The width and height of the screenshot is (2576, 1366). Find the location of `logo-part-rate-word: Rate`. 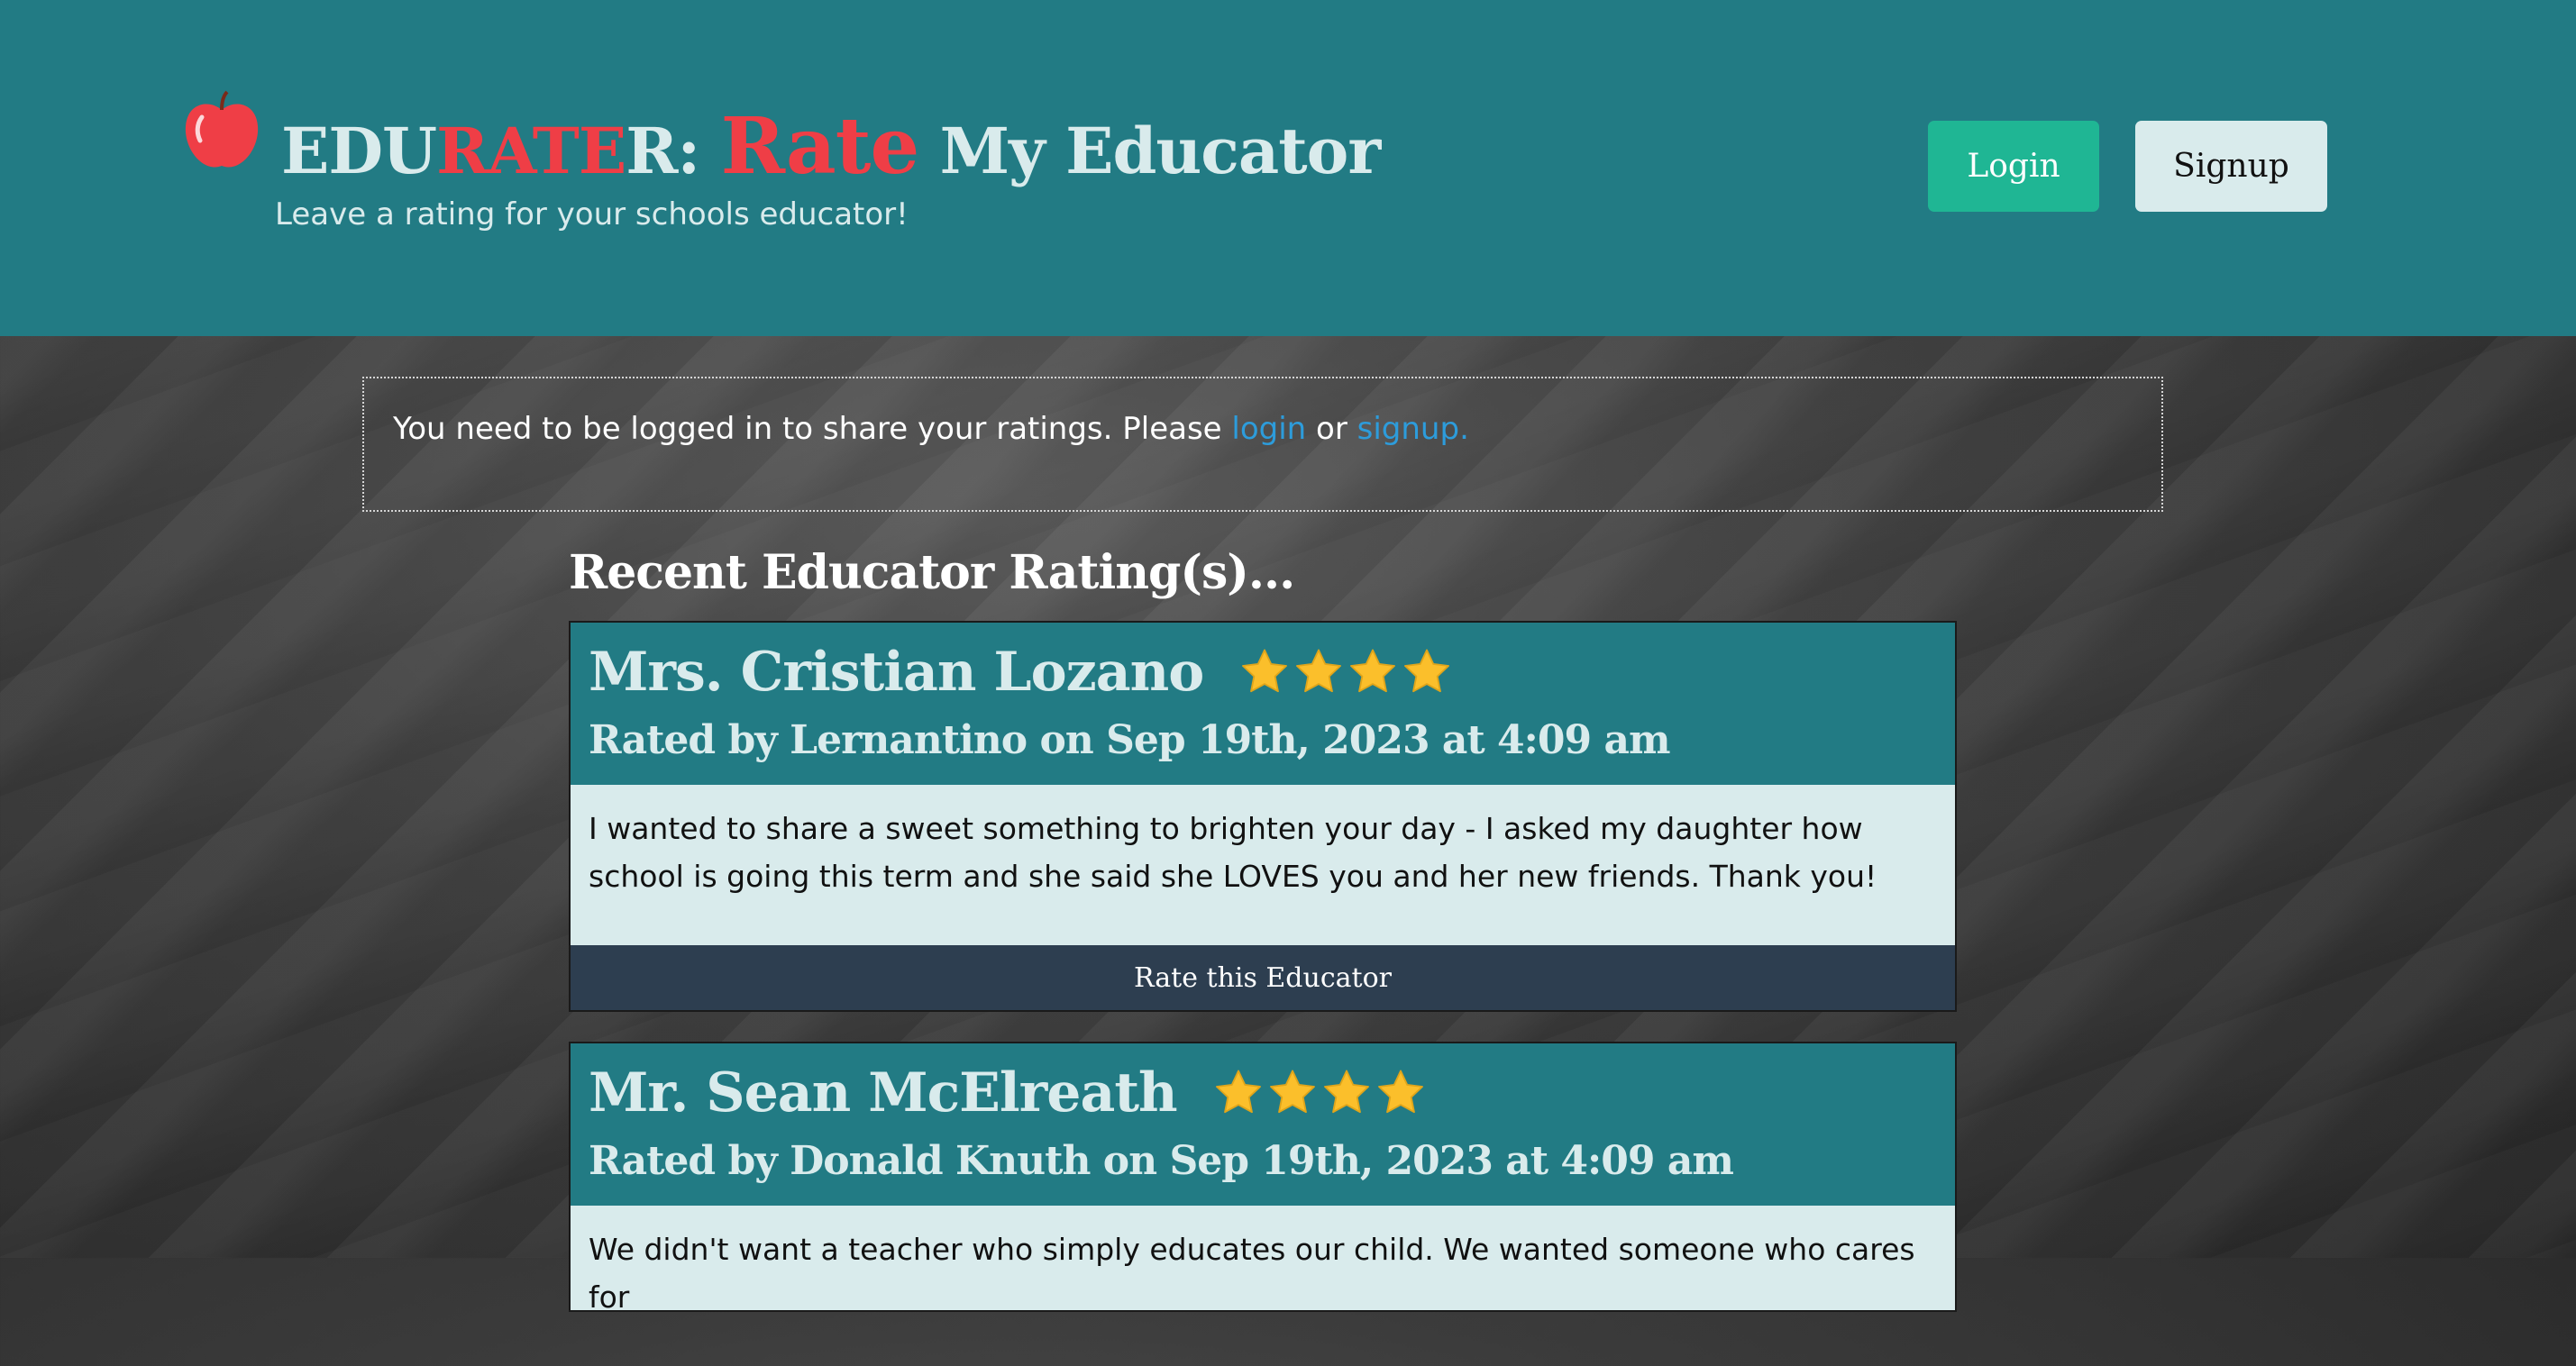

logo-part-rate-word: Rate is located at coordinates (820, 146).